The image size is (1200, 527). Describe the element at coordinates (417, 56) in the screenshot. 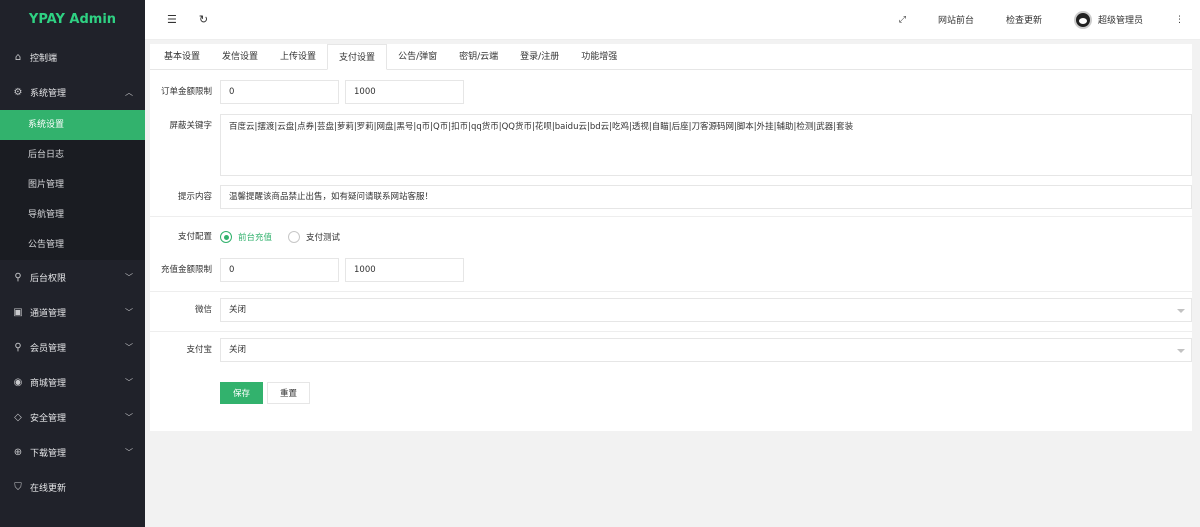

I see `tab-notice: 公告/弹窗` at that location.